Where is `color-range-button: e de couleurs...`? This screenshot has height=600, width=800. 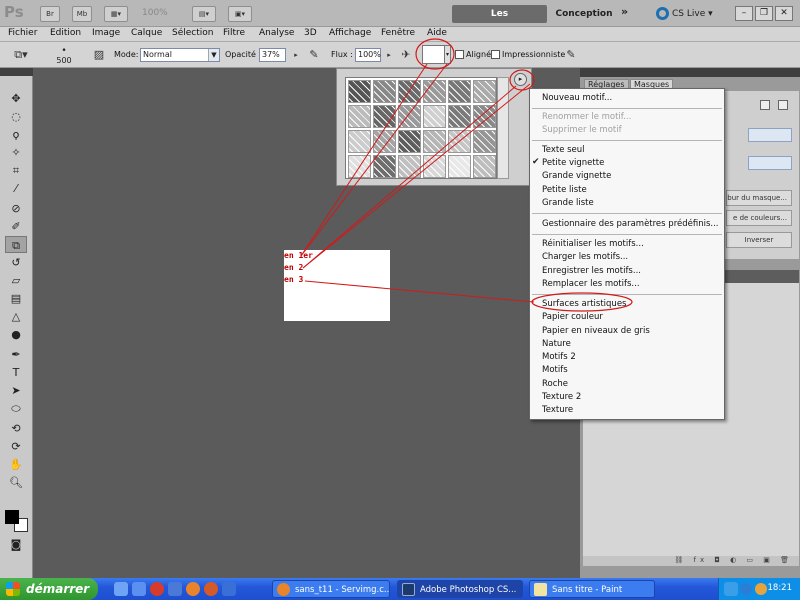
color-range-button: e de couleurs... is located at coordinates (759, 218).